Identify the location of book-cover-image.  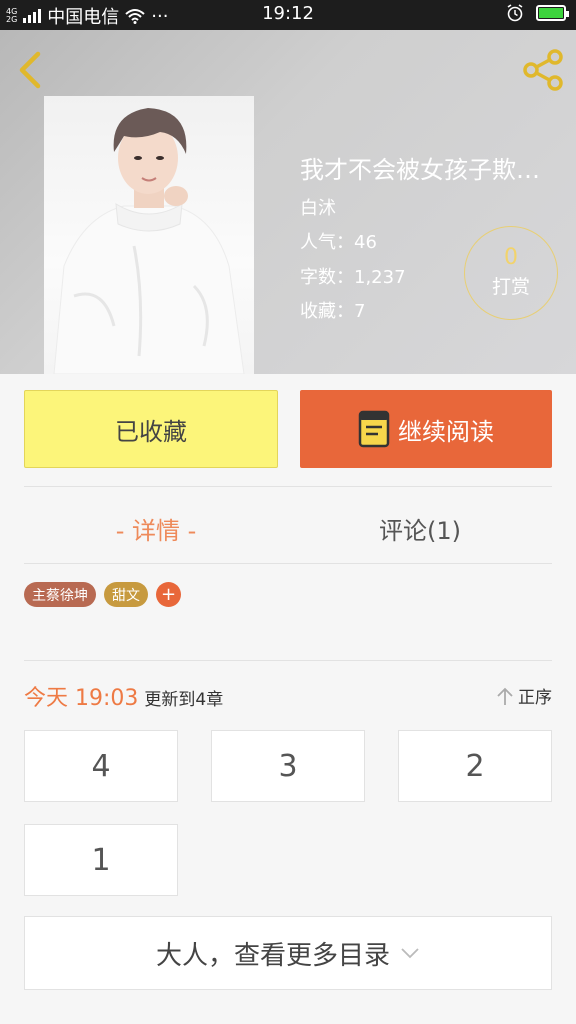
(149, 235).